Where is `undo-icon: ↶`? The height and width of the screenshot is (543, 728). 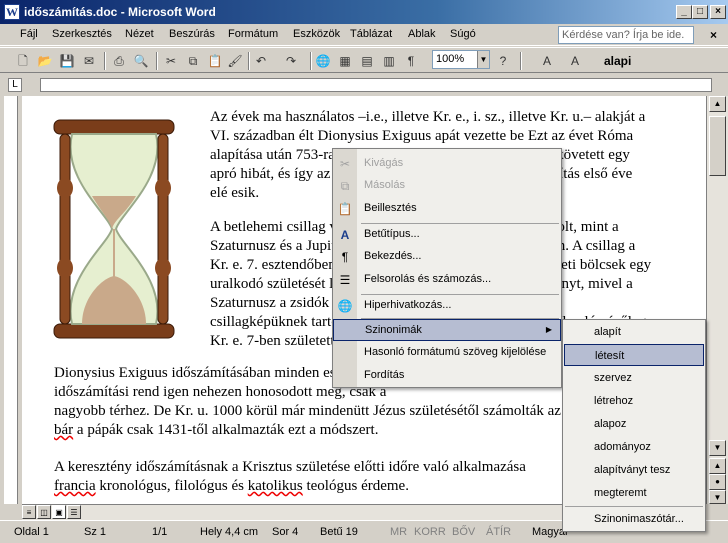
undo-icon: ↶ is located at coordinates (261, 61).